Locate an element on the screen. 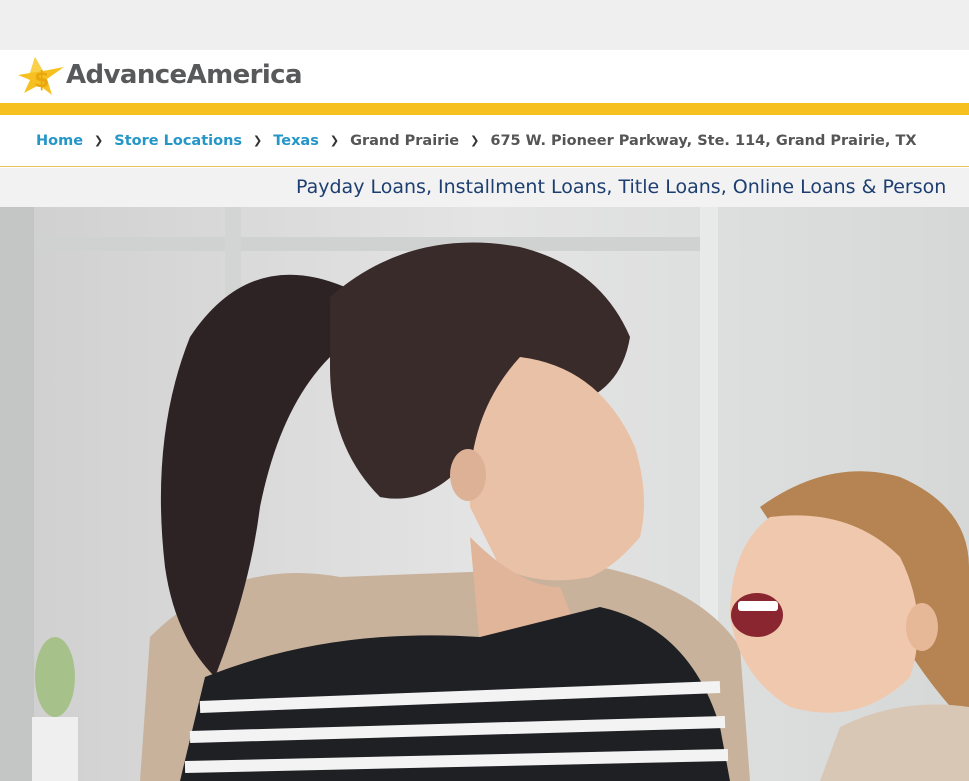 The height and width of the screenshot is (781, 969). logo-link: $ AdvanceAmerica is located at coordinates (159, 75).